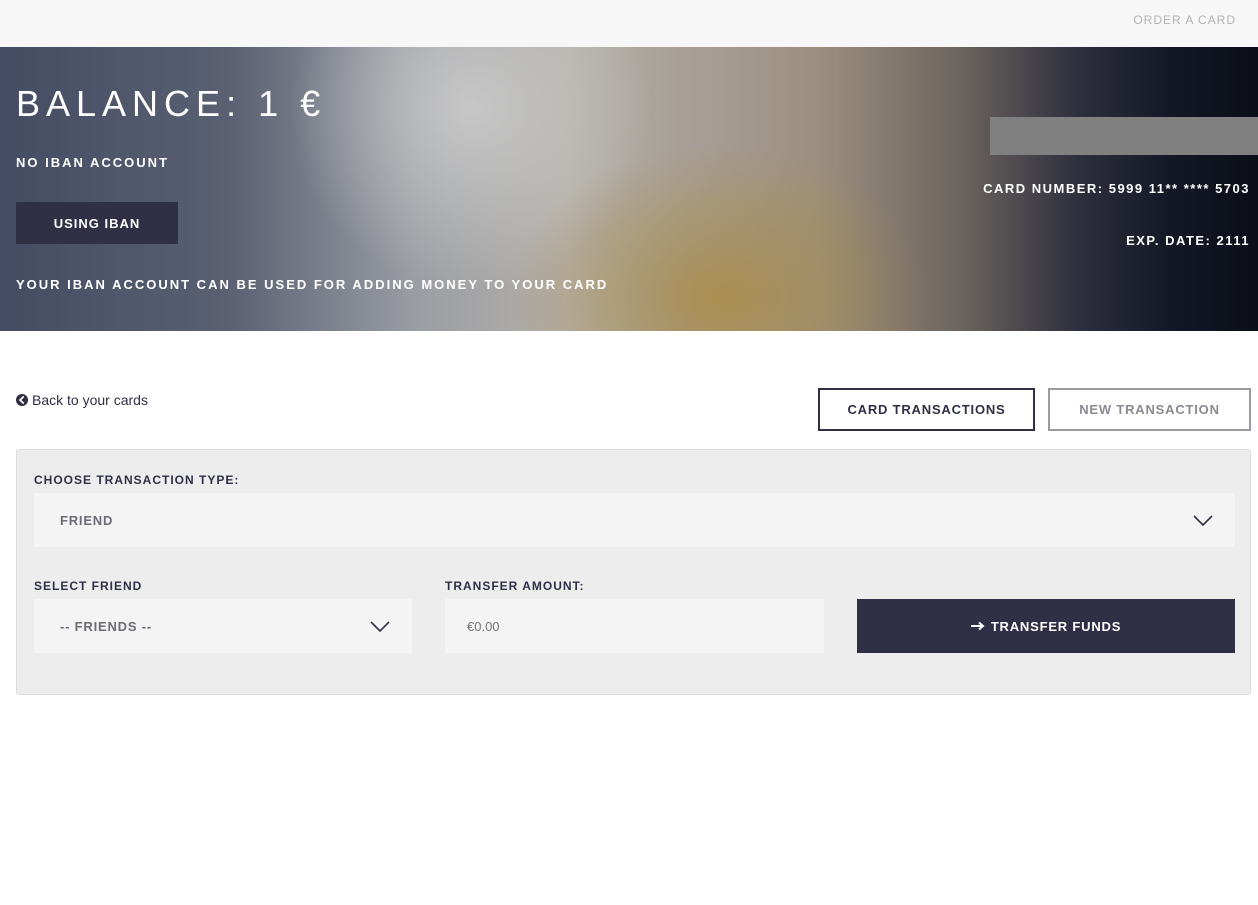 The height and width of the screenshot is (905, 1258). I want to click on balance-heading: BALANCE: 1 €, so click(171, 103).